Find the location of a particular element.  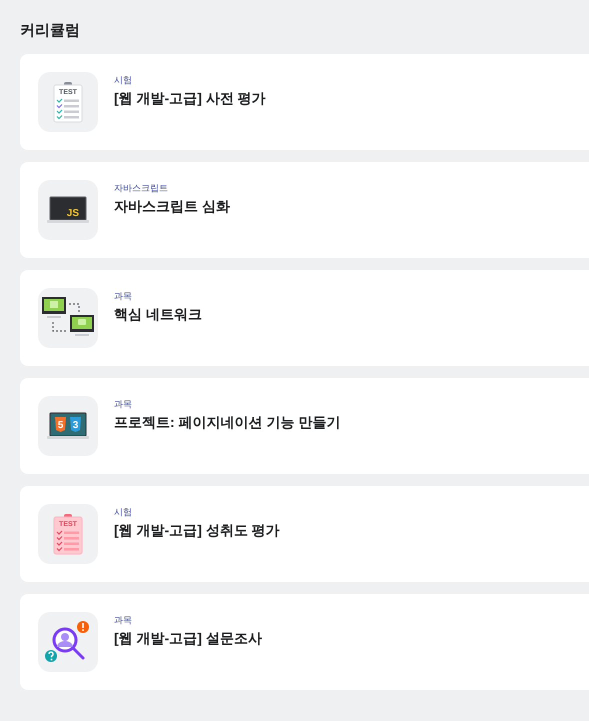

course-card: 5 3 과목 프로젝트: 페이지네이션 기능 만들기 is located at coordinates (304, 426).